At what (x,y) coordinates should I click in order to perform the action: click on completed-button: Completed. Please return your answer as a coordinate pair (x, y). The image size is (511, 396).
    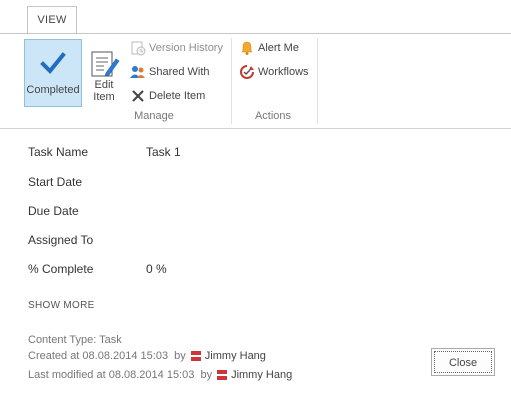
    Looking at the image, I should click on (53, 73).